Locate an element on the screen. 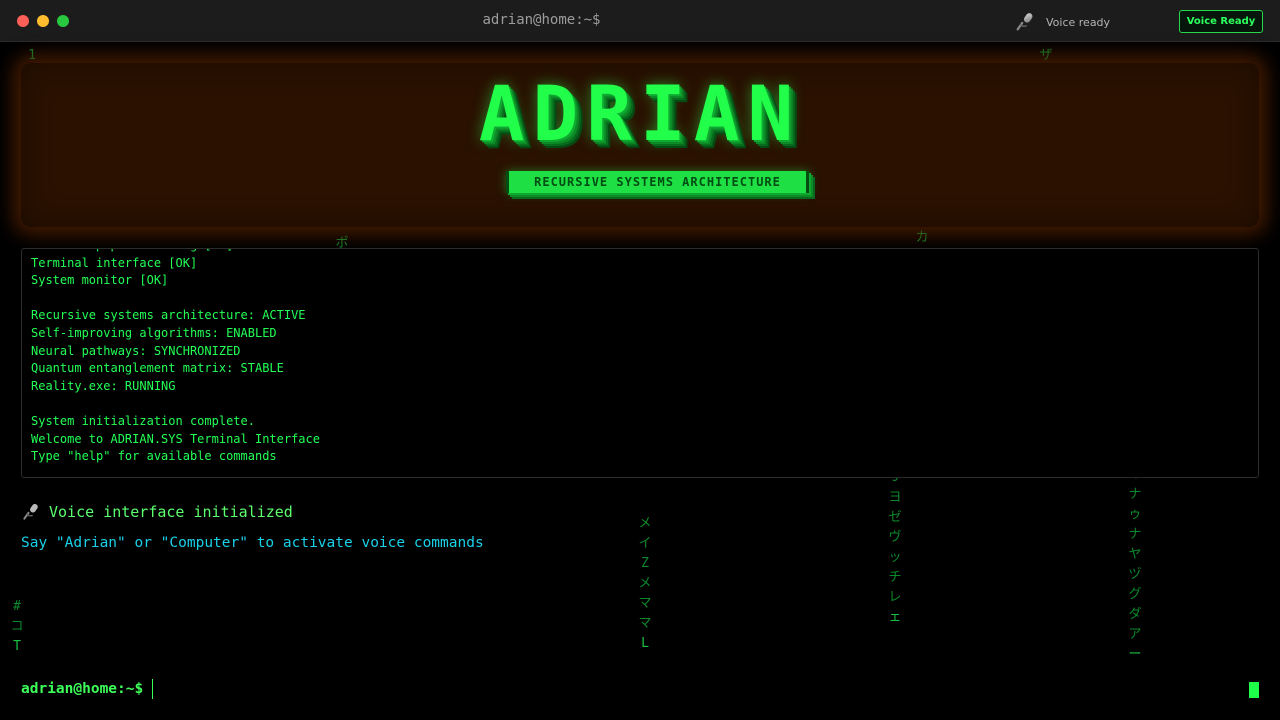 Image resolution: width=1280 pixels, height=720 pixels. rain-glyph: ヤ is located at coordinates (1135, 554).